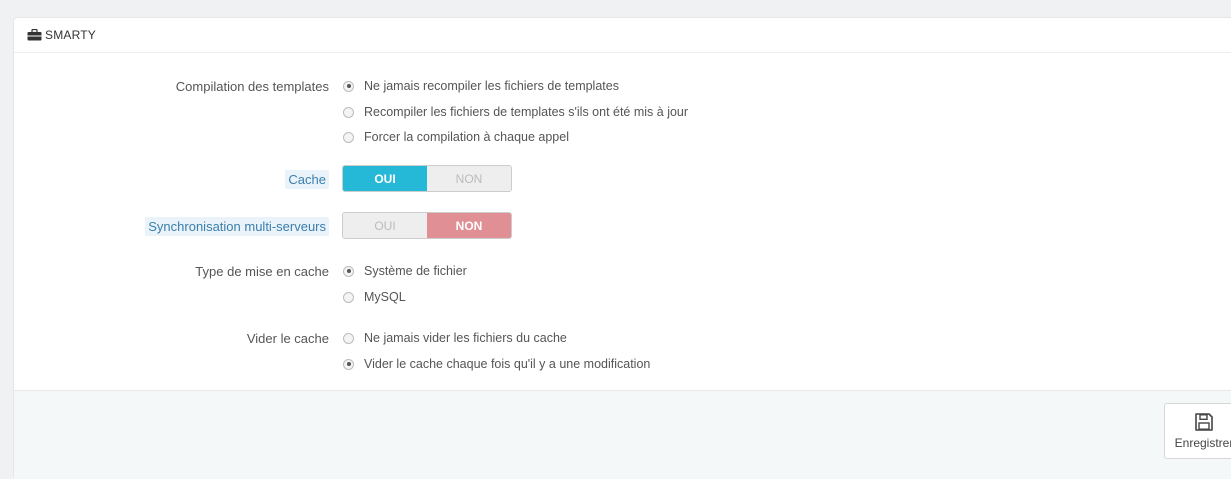  I want to click on cache-switch: OUI NON, so click(427, 178).